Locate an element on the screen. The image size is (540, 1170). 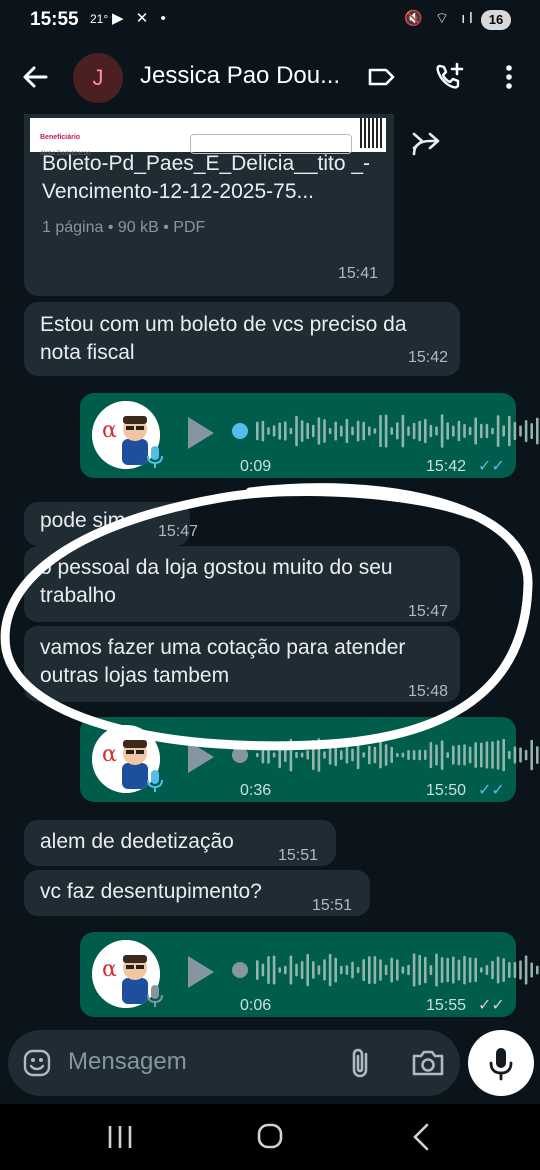
voice-message: α 0:36 15:50 ✓✓ is located at coordinates (309, 759).